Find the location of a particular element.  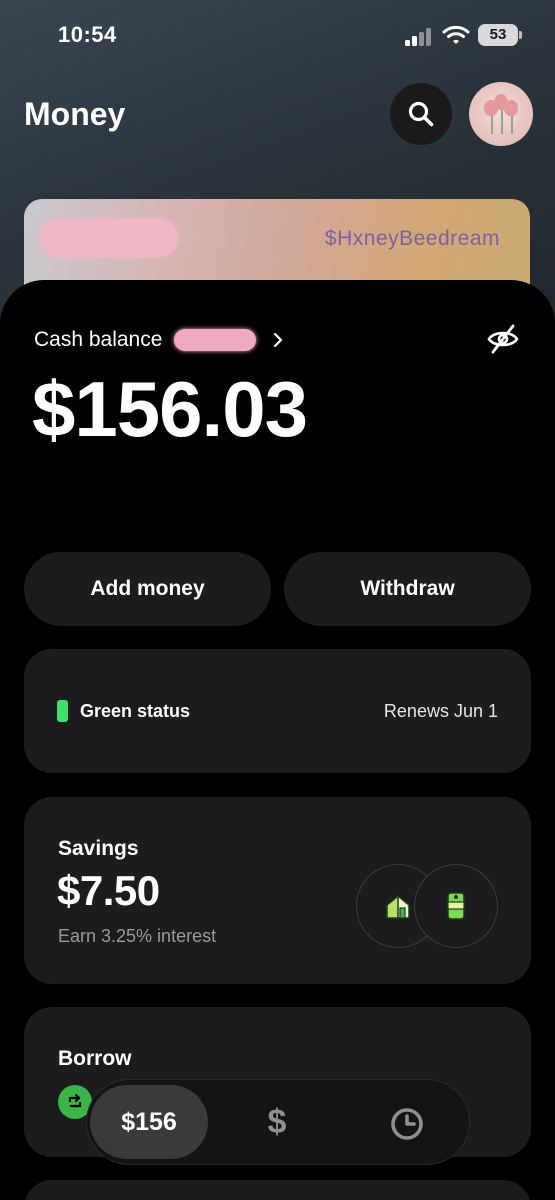

clock-time: 10:54 is located at coordinates (87, 34).